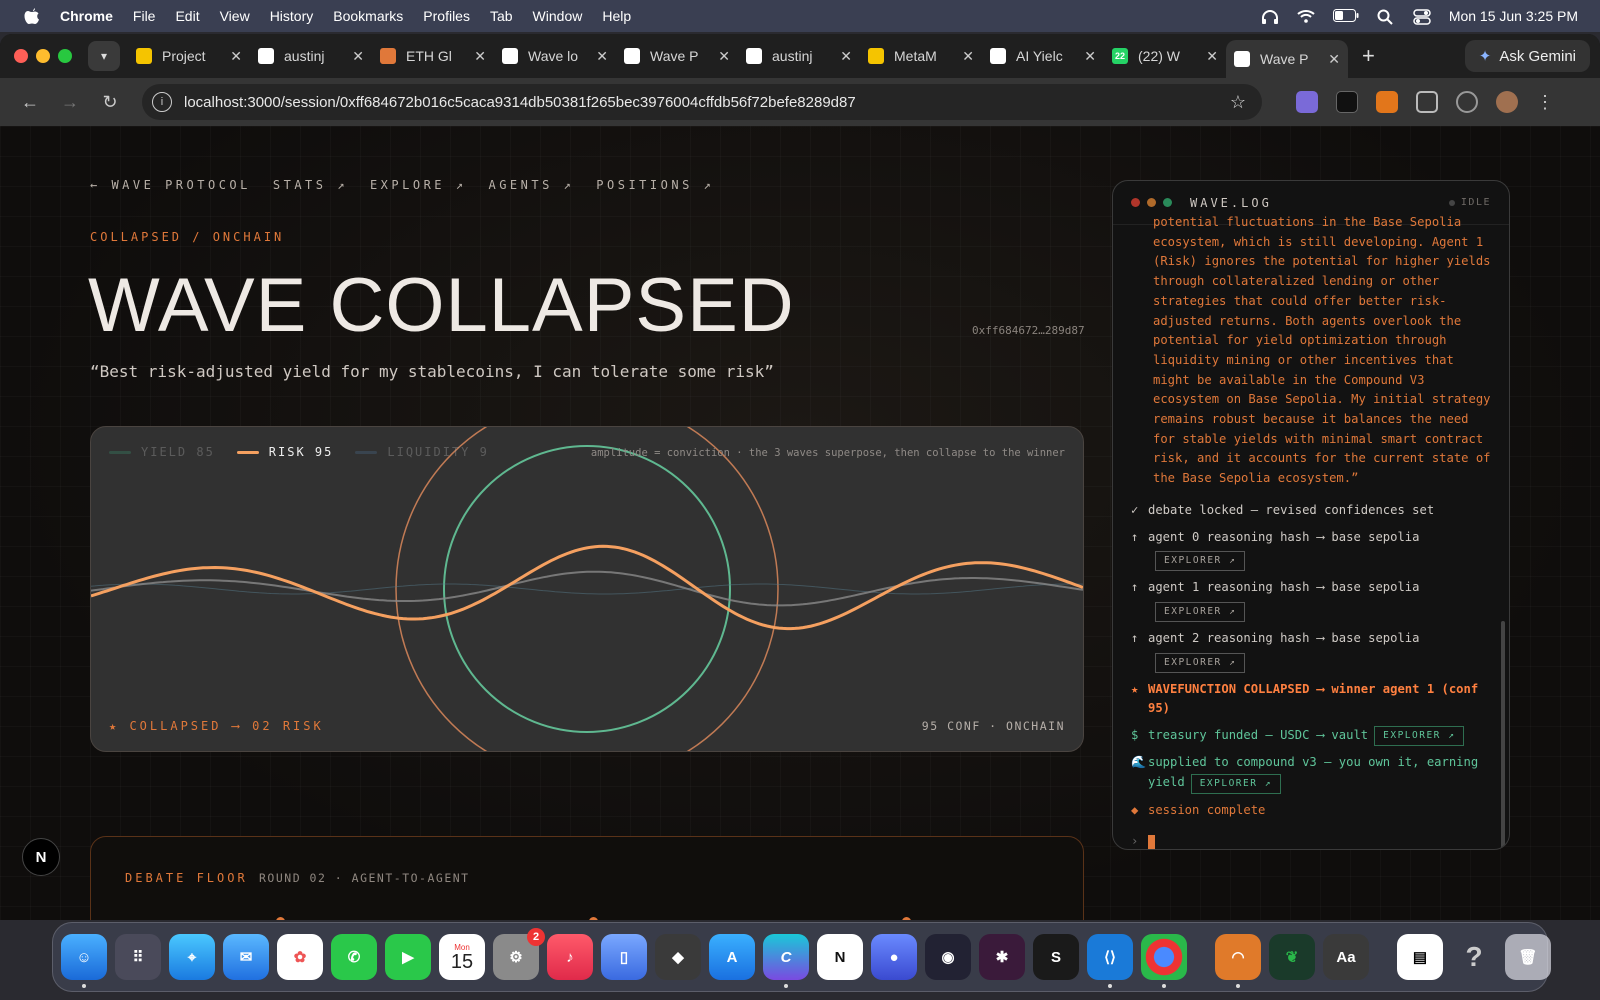  I want to click on close-window-button, so click(21, 56).